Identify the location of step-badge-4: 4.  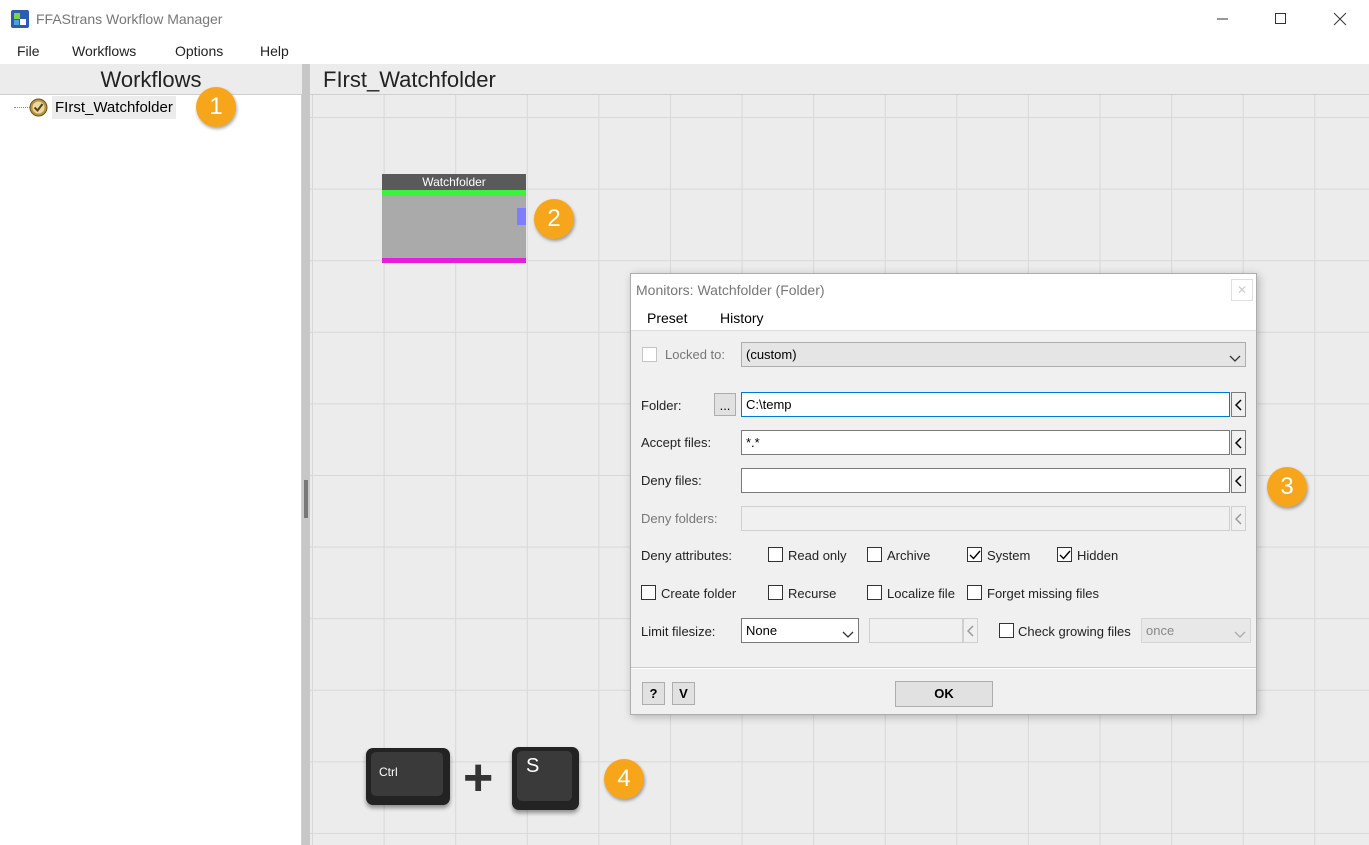
(624, 779).